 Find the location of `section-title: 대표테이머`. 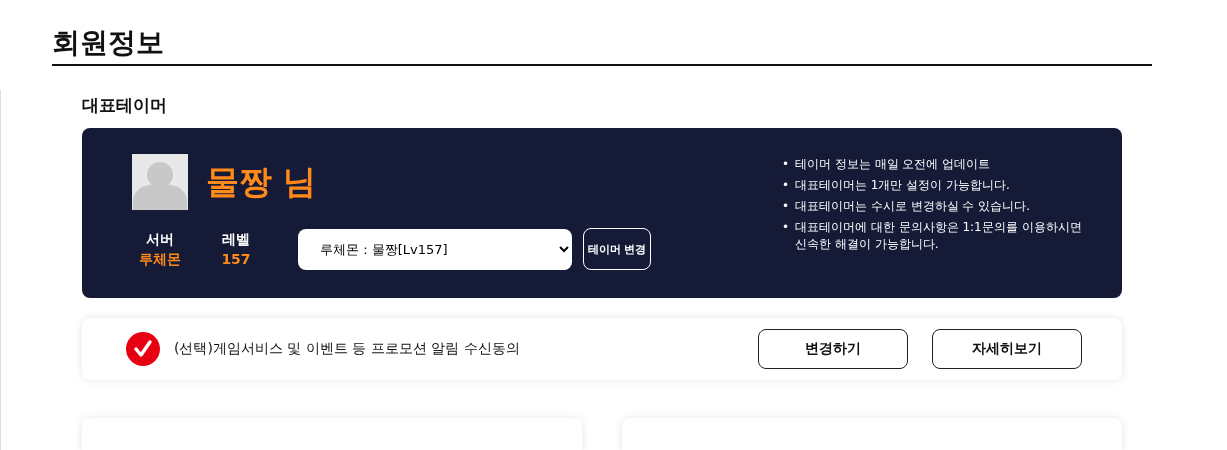

section-title: 대표테이머 is located at coordinates (125, 105).